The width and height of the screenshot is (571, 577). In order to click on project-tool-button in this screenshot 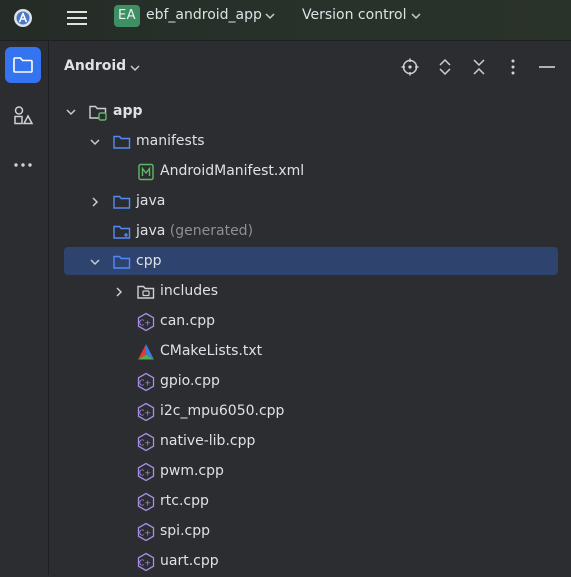, I will do `click(23, 65)`.